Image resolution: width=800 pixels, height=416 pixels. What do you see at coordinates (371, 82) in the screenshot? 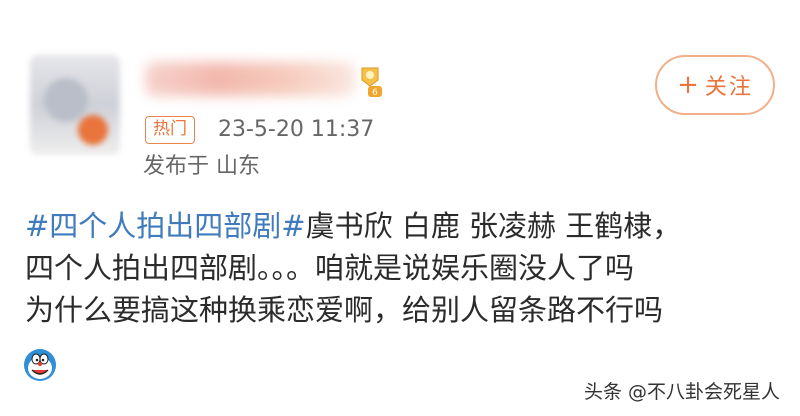
I see `level-badge-icon: 6` at bounding box center [371, 82].